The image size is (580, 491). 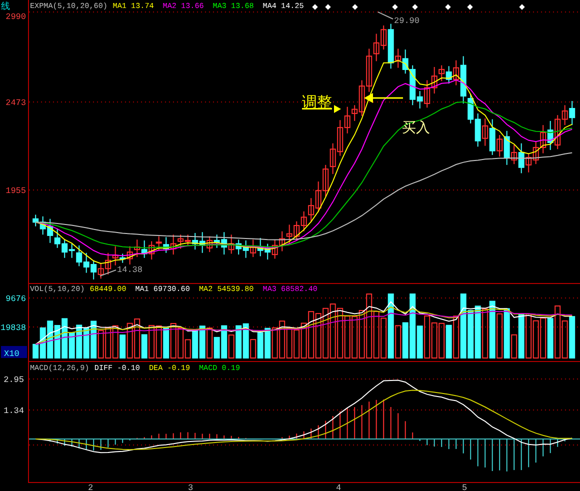 What do you see at coordinates (16, 17) in the screenshot?
I see `axis-label: 2990` at bounding box center [16, 17].